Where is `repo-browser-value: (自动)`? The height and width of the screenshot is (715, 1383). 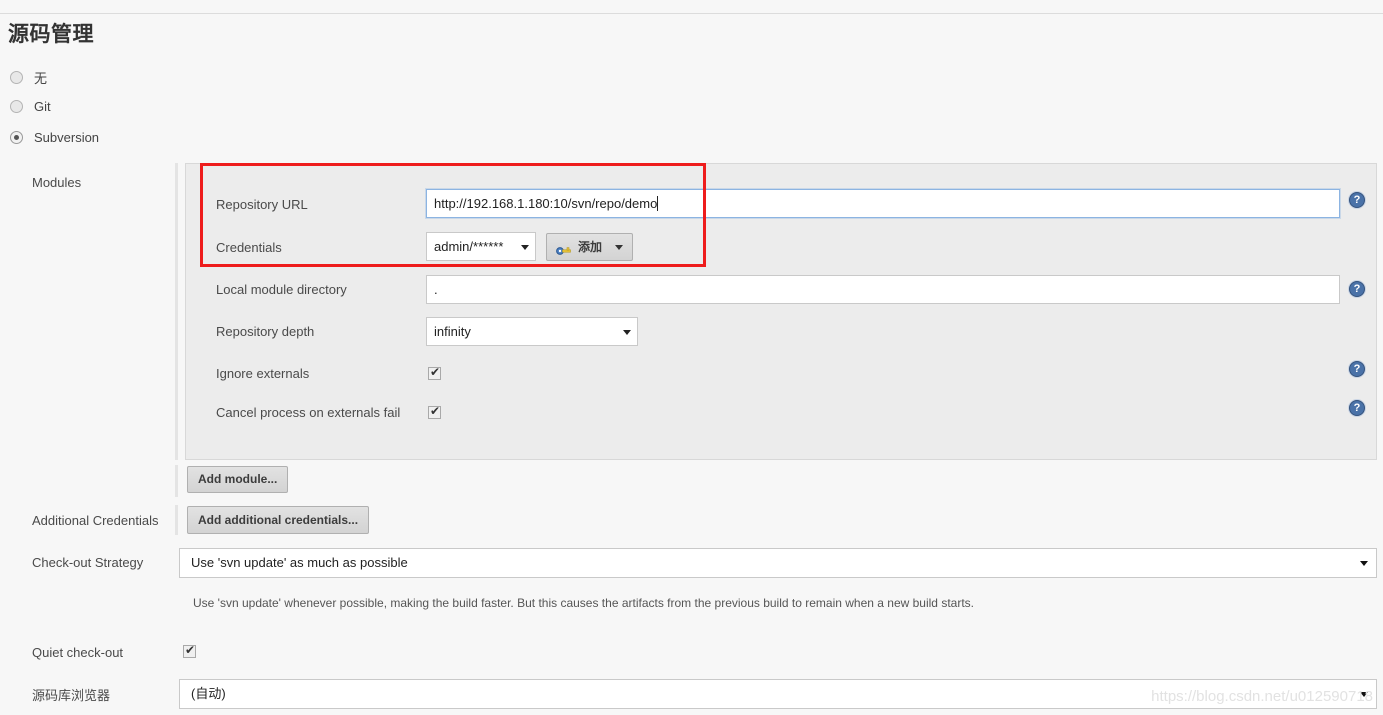
repo-browser-value: (自动) is located at coordinates (208, 693).